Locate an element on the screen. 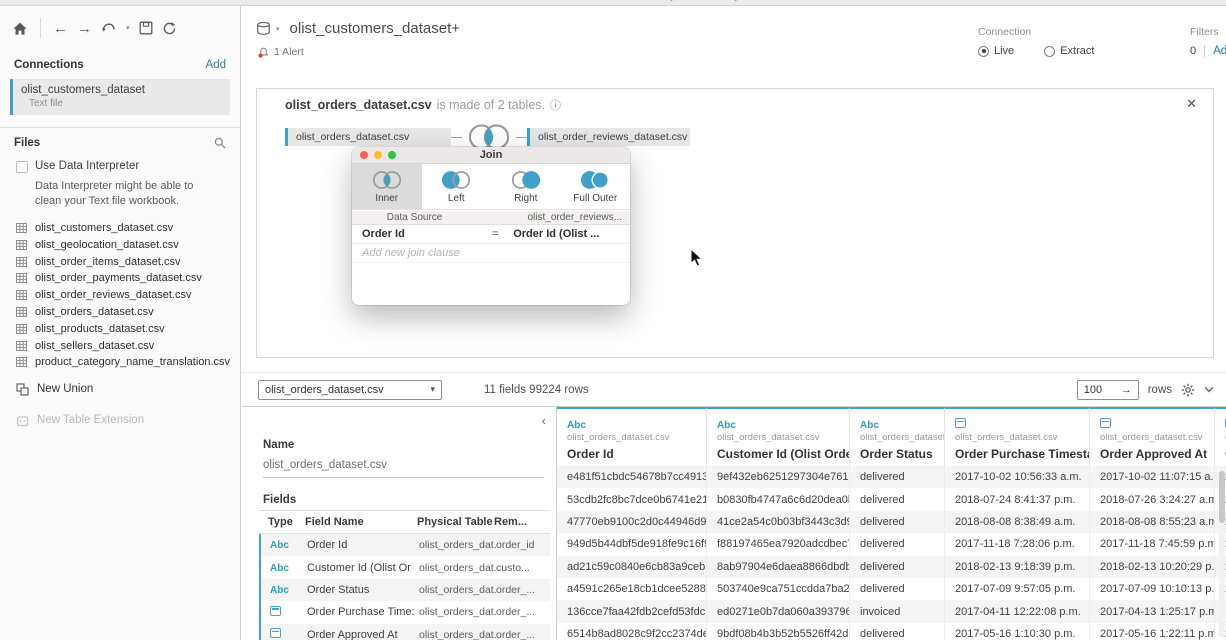 The height and width of the screenshot is (640, 1226). files-title: Files is located at coordinates (27, 143).